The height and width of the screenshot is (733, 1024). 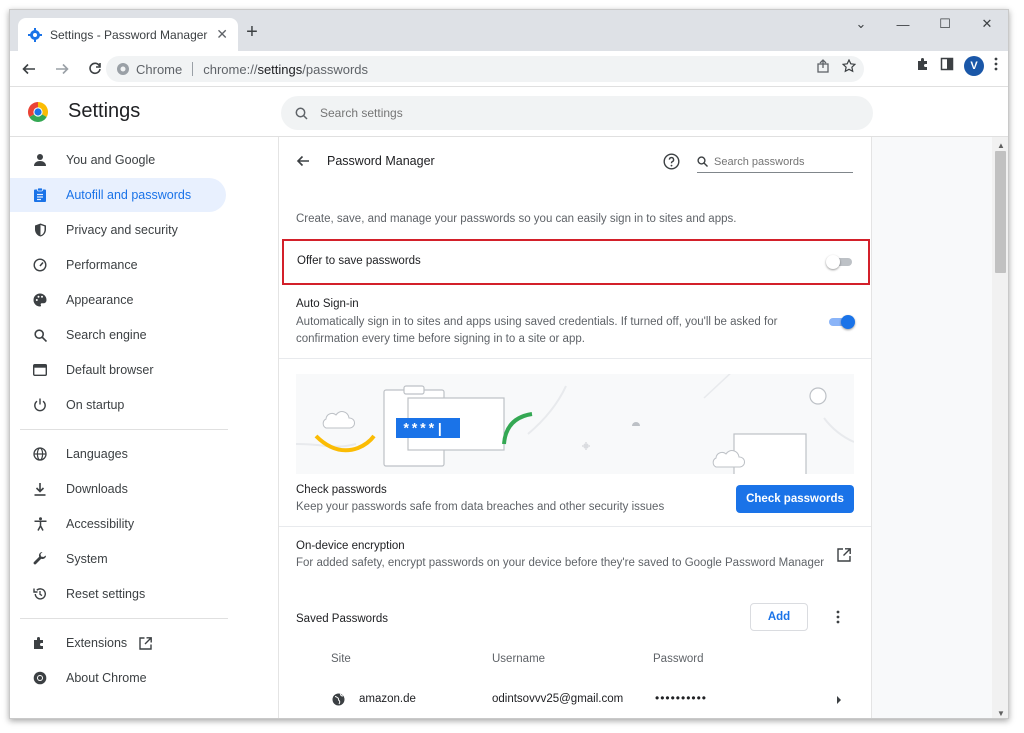 What do you see at coordinates (341, 490) in the screenshot?
I see `check-passwords-title: Check passwords` at bounding box center [341, 490].